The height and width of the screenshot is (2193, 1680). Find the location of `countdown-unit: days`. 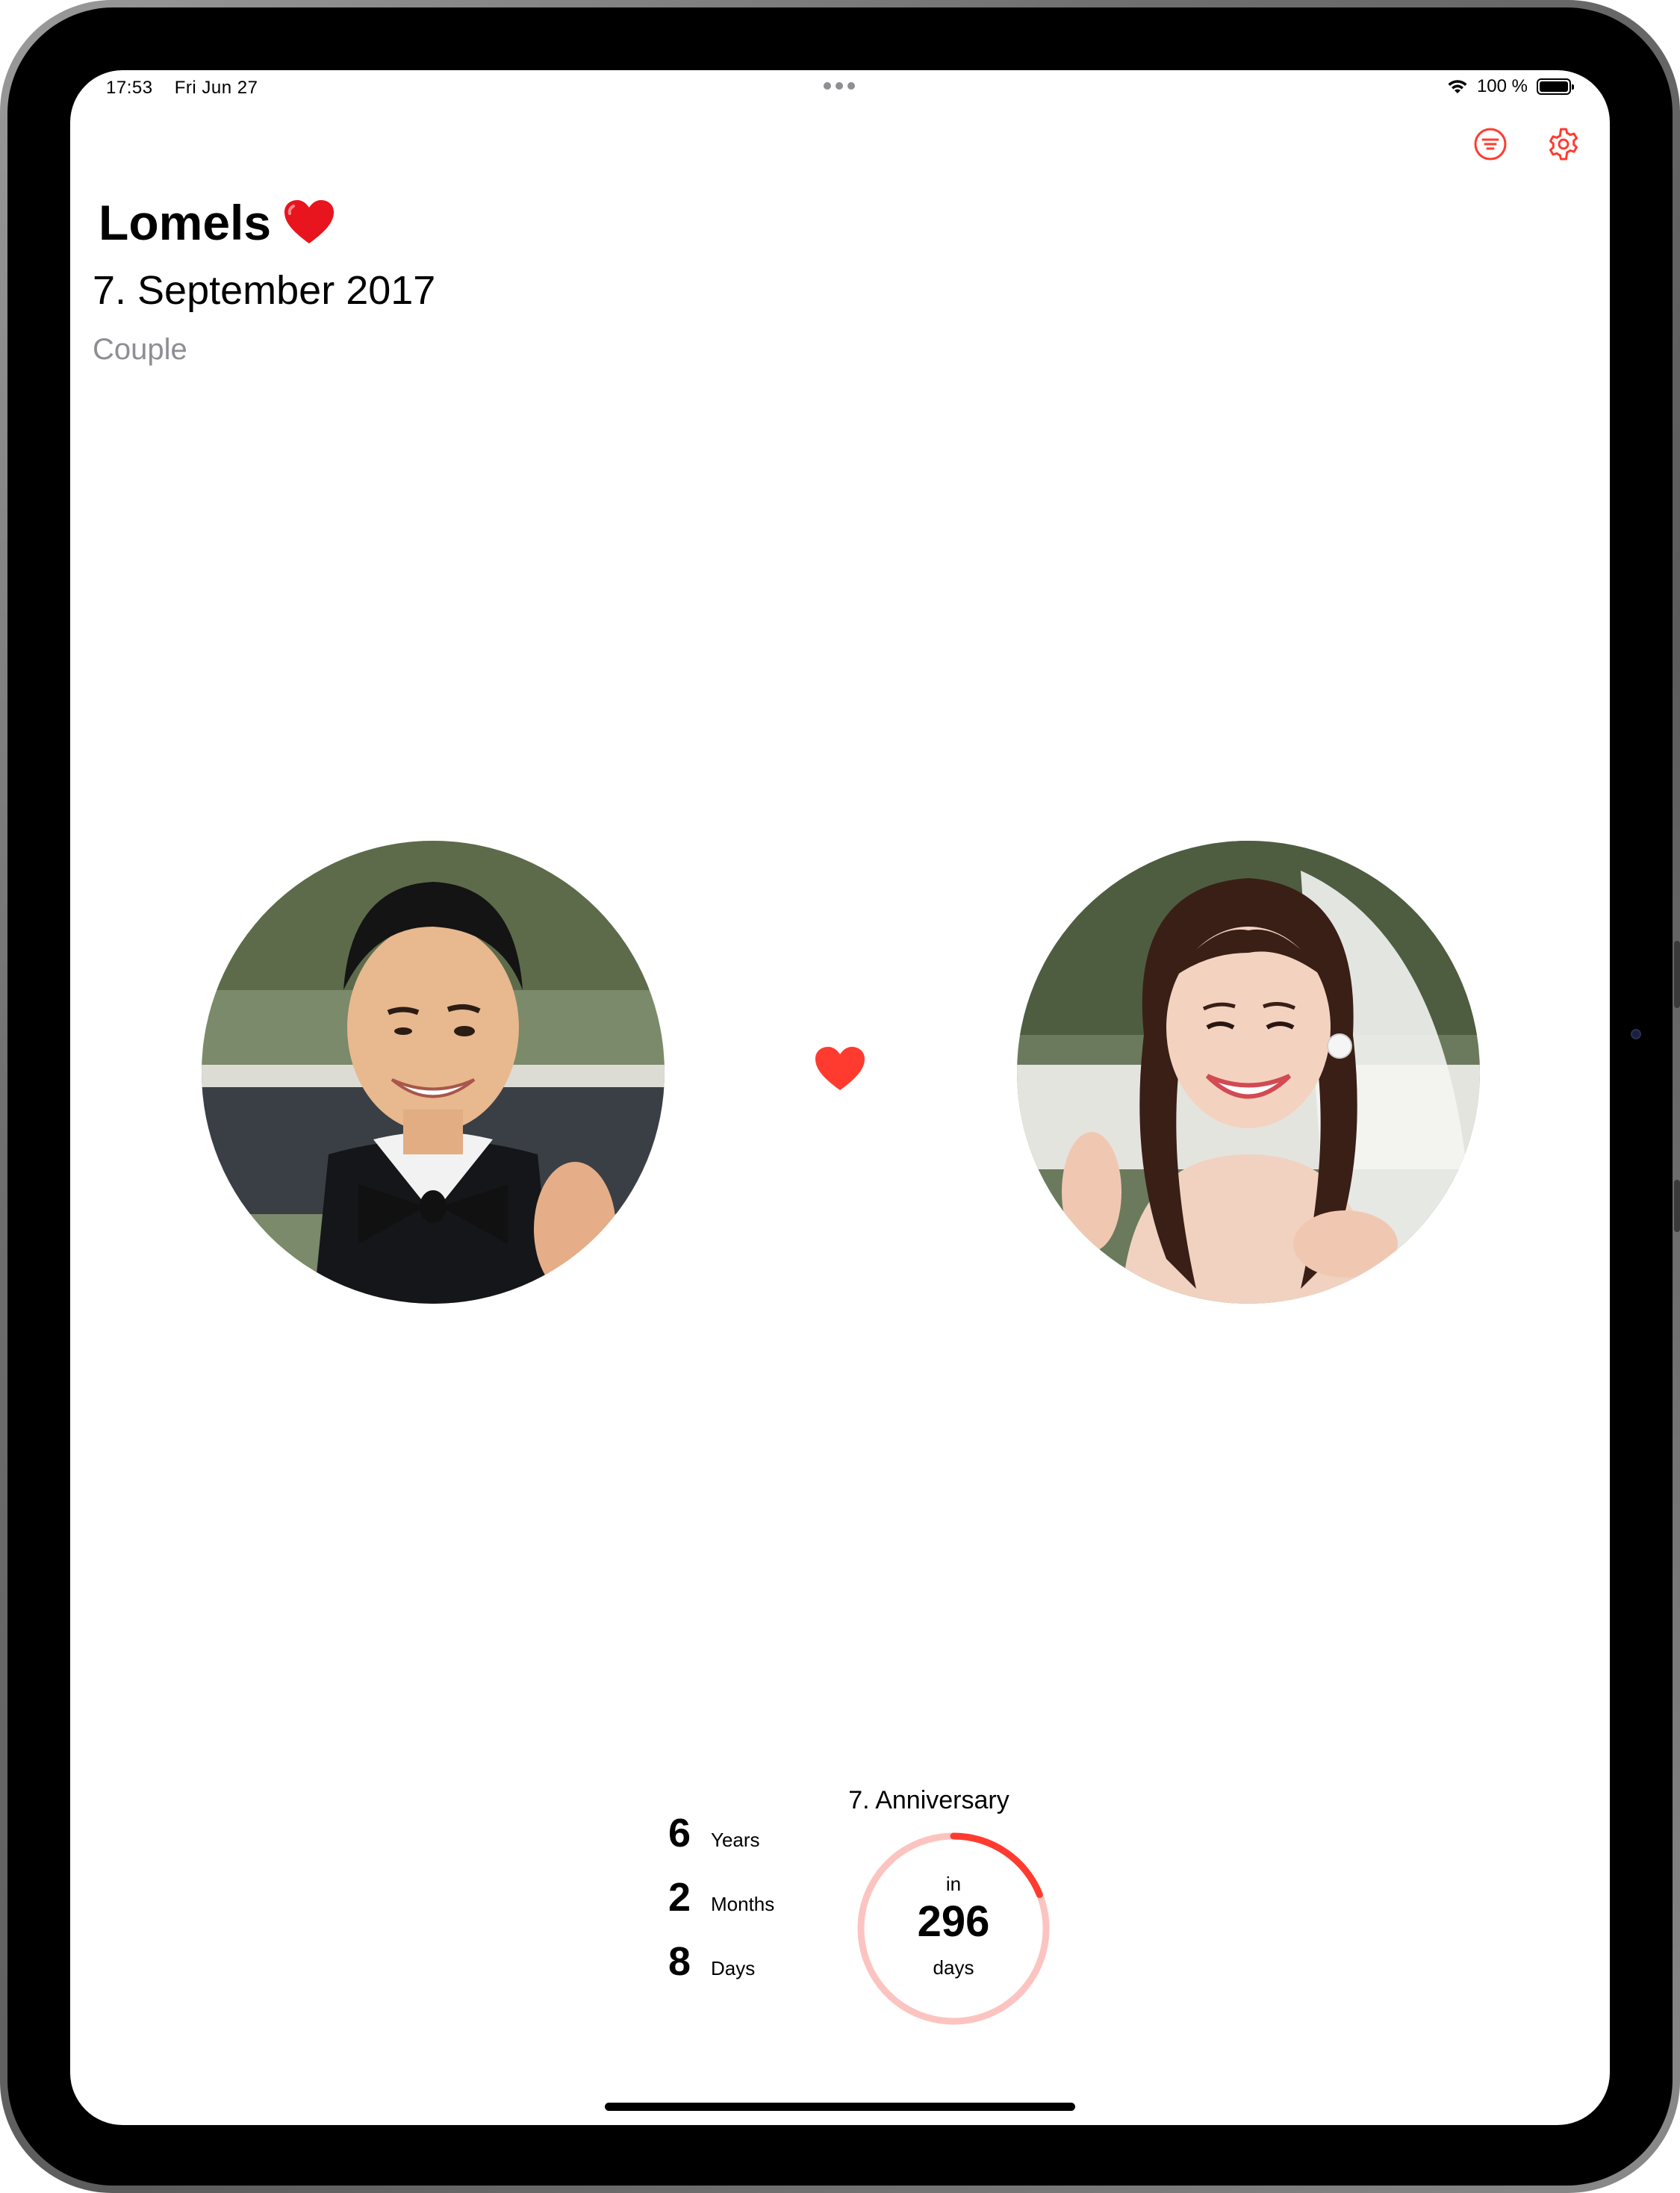

countdown-unit: days is located at coordinates (953, 1967).